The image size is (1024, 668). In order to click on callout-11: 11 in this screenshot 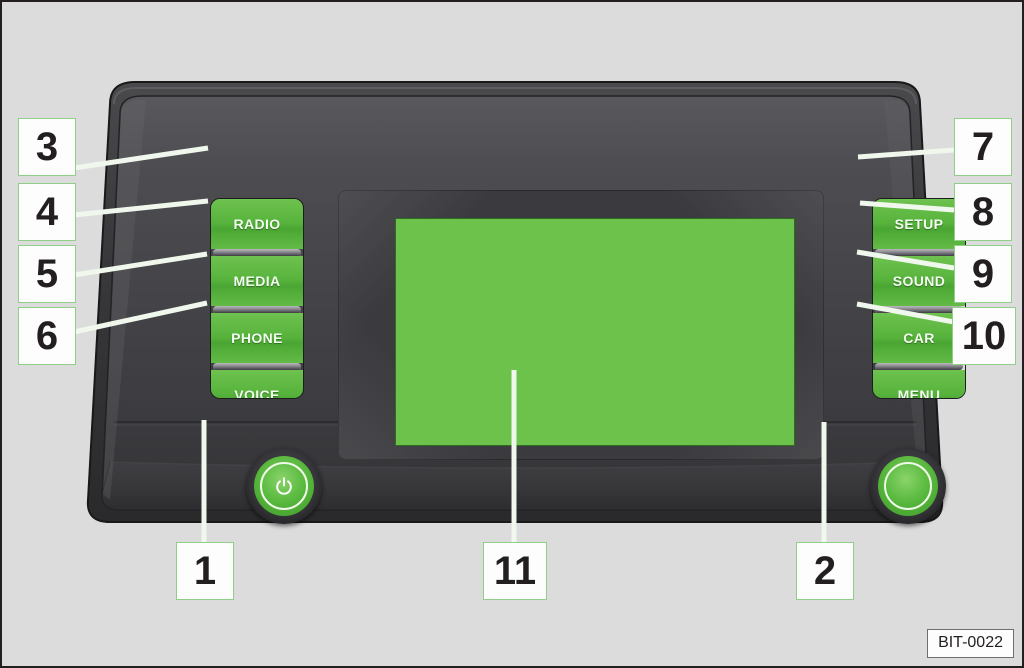, I will do `click(515, 571)`.